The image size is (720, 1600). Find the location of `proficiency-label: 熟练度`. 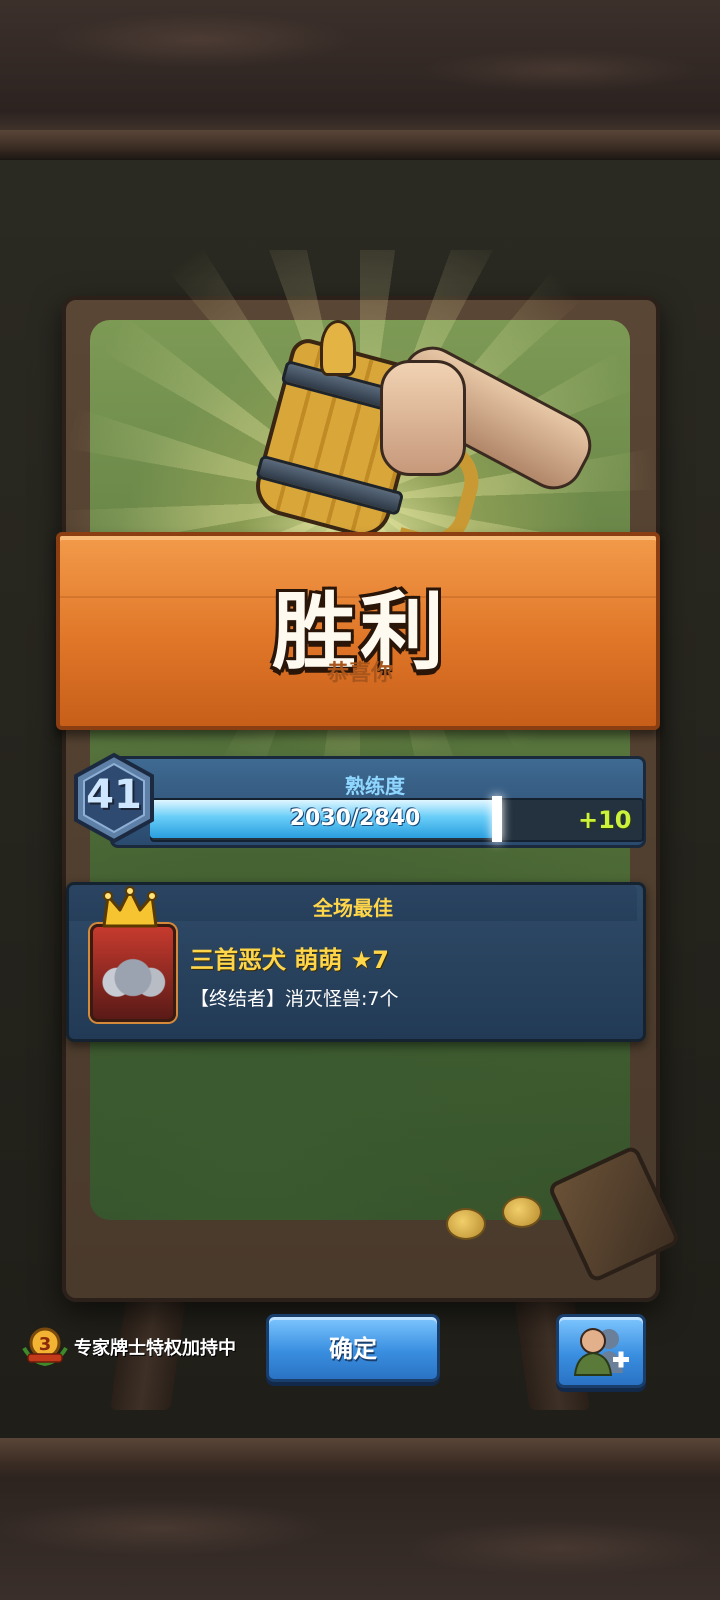

proficiency-label: 熟练度 is located at coordinates (375, 786).